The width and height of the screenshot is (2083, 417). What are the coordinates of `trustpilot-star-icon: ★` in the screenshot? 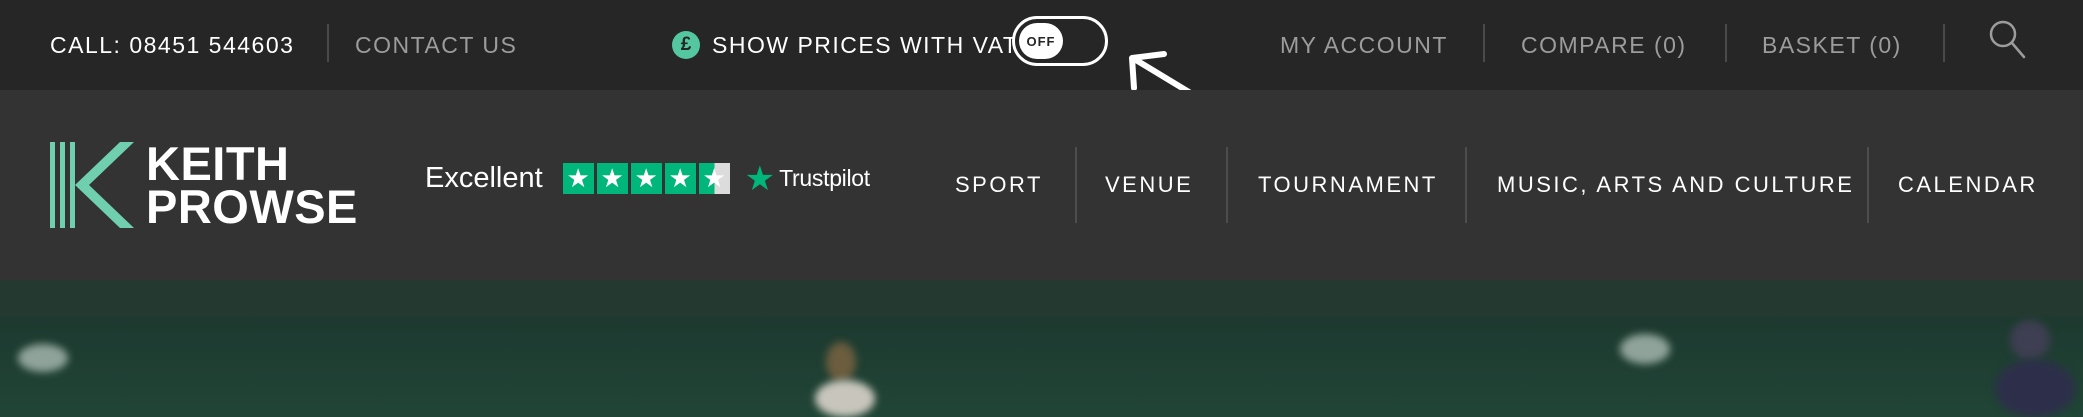 It's located at (760, 178).